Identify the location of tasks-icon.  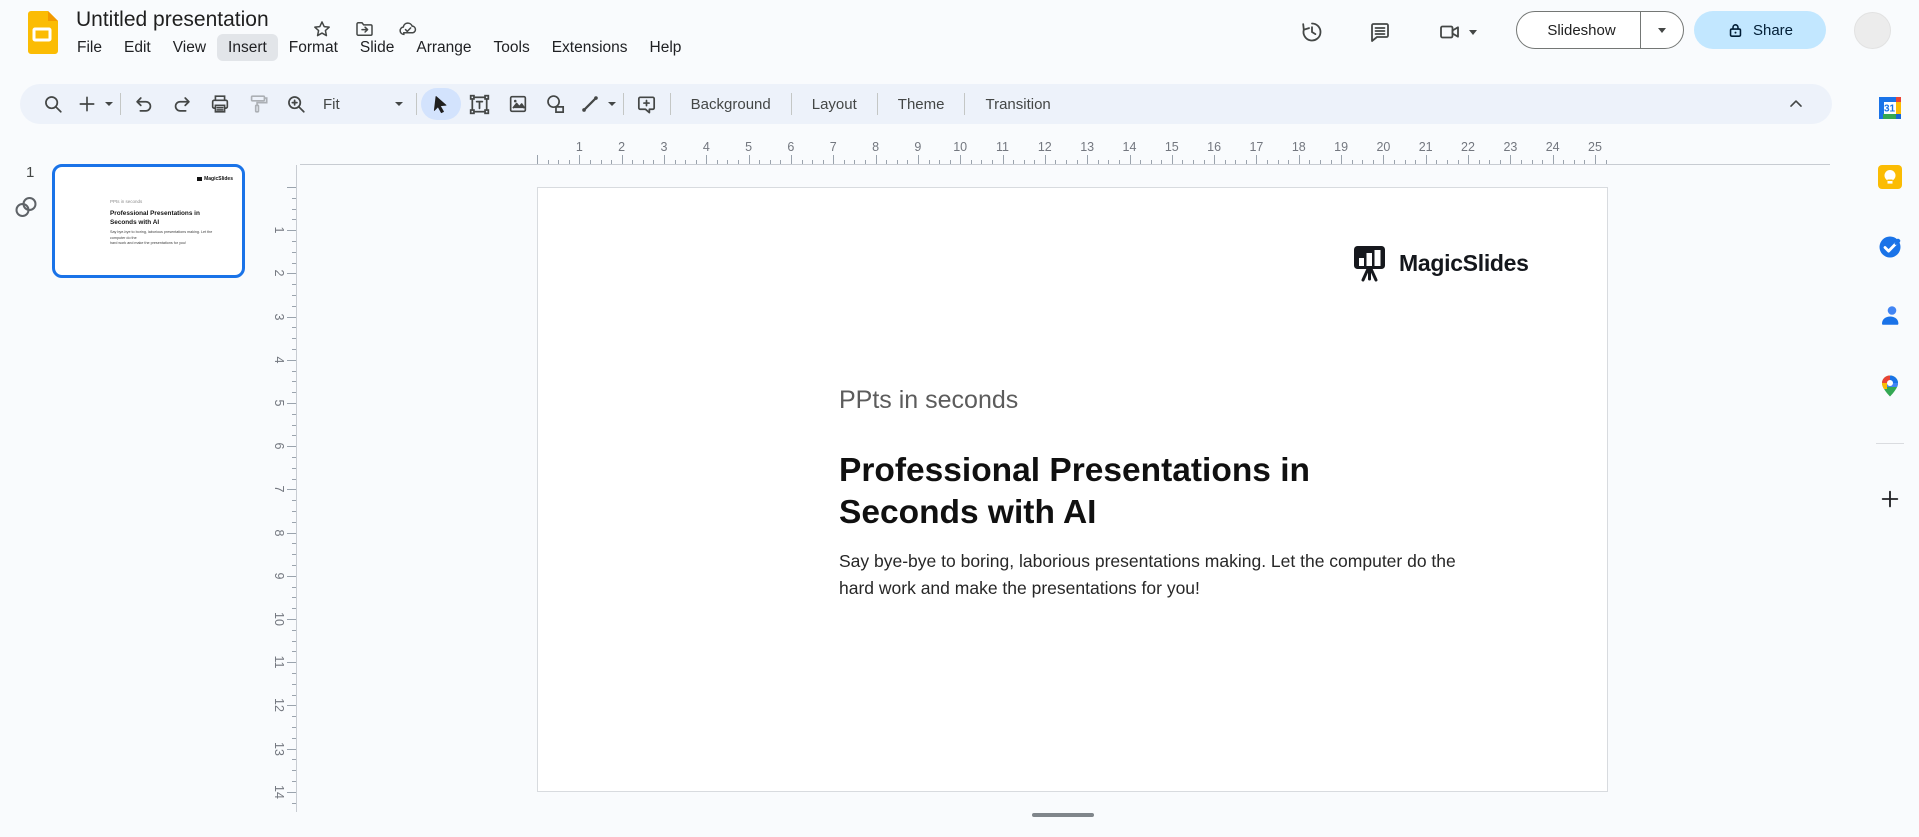
(1890, 247).